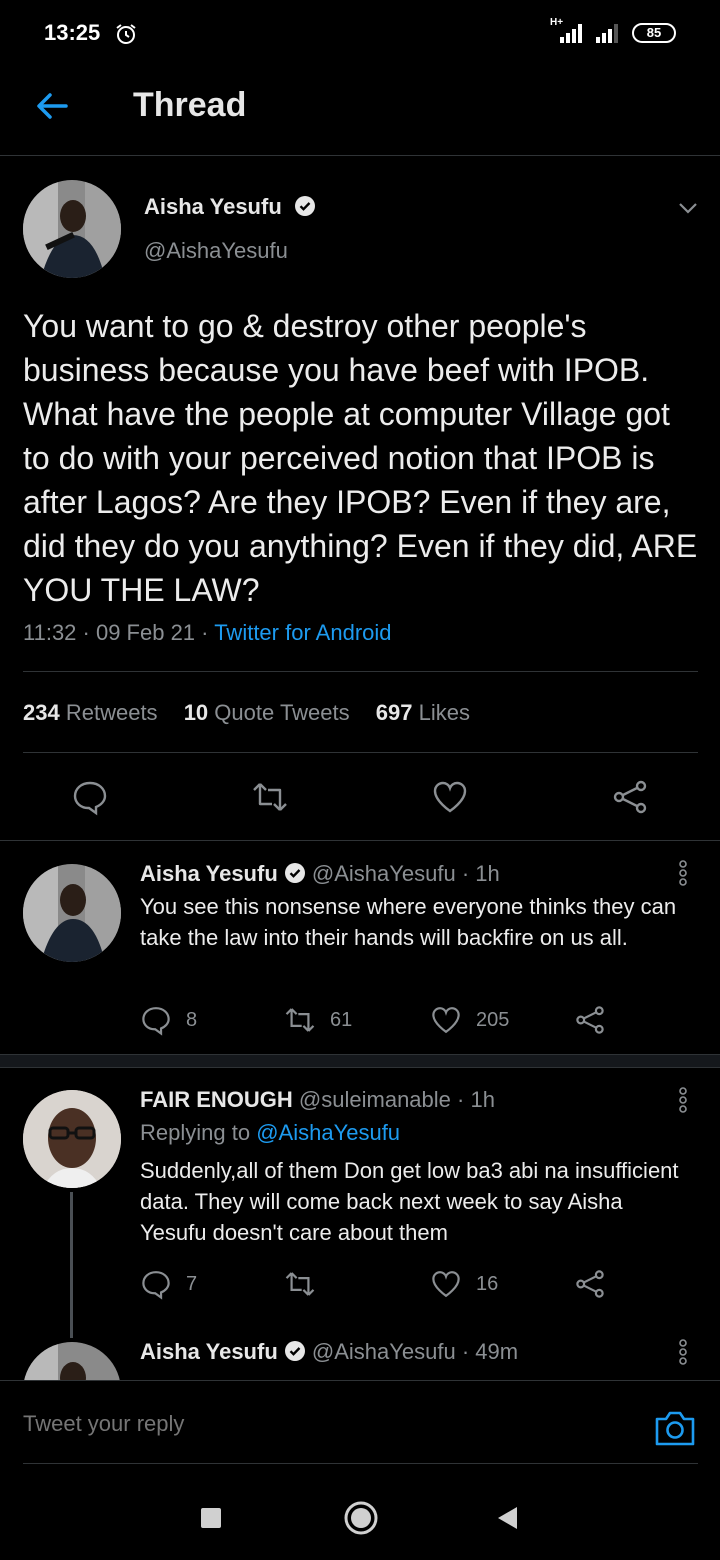 The width and height of the screenshot is (720, 1560). I want to click on reply-count: 7, so click(192, 1283).